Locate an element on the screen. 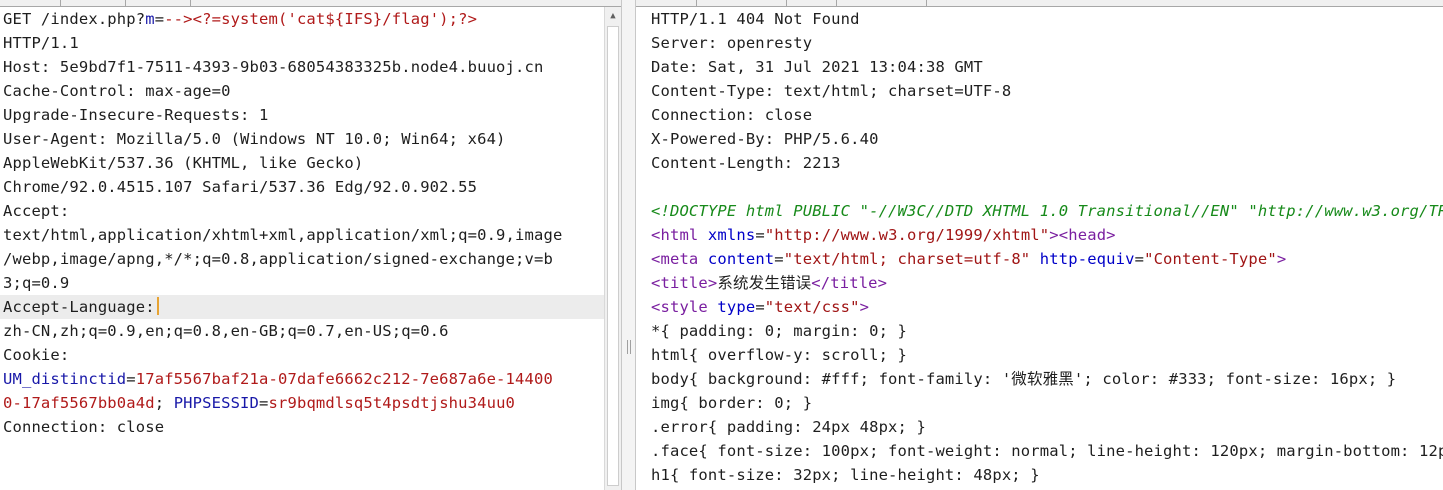 This screenshot has height=490, width=1443. response-token: 系统发生错误 is located at coordinates (764, 283).